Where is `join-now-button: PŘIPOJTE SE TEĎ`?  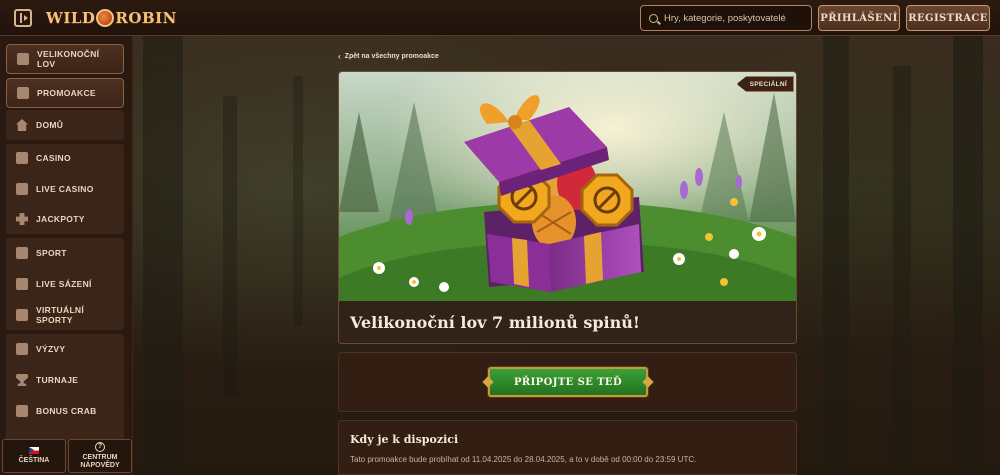 join-now-button: PŘIPOJTE SE TEĎ is located at coordinates (568, 382).